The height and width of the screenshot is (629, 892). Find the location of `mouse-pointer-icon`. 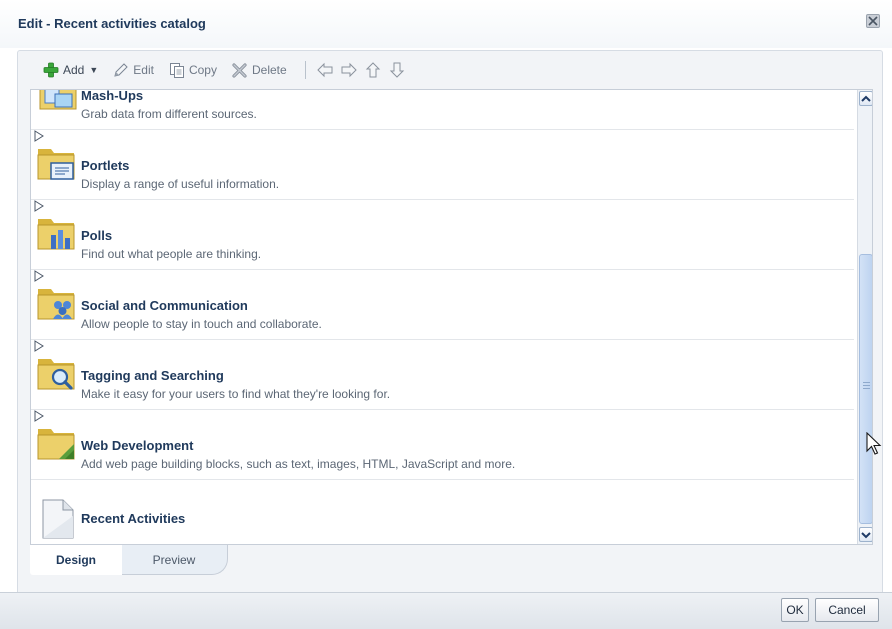

mouse-pointer-icon is located at coordinates (874, 443).